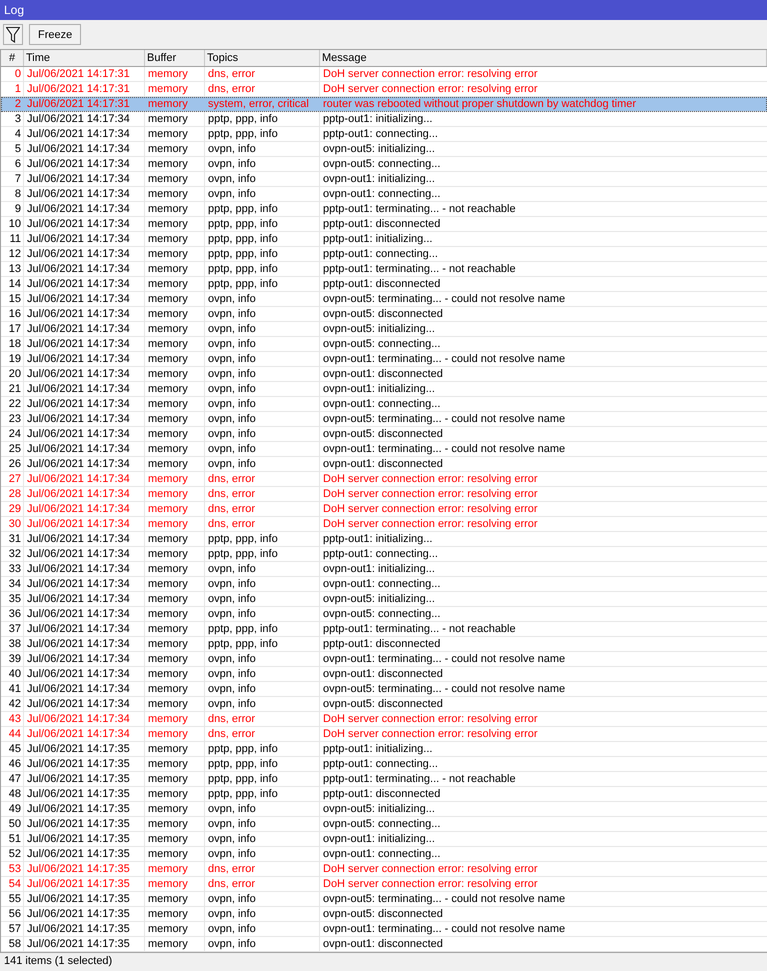 Image resolution: width=767 pixels, height=971 pixels. What do you see at coordinates (12, 644) in the screenshot?
I see `row-number: 38` at bounding box center [12, 644].